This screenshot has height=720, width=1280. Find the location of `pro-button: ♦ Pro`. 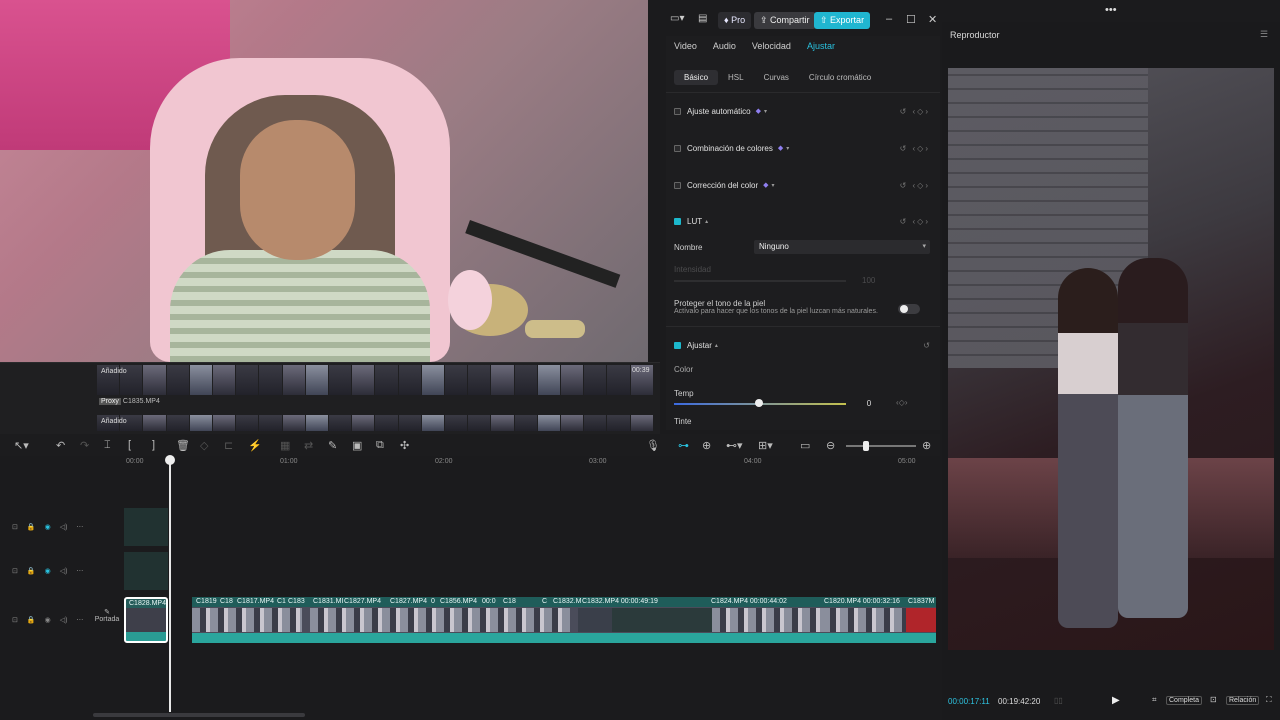

pro-button: ♦ Pro is located at coordinates (735, 20).